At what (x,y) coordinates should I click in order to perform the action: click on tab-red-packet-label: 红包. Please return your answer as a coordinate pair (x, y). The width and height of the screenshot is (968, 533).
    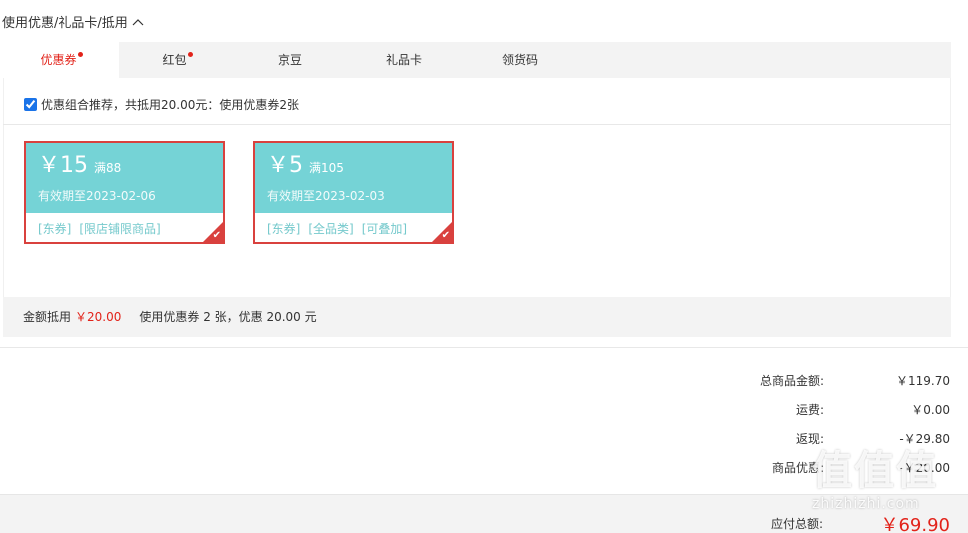
    Looking at the image, I should click on (174, 60).